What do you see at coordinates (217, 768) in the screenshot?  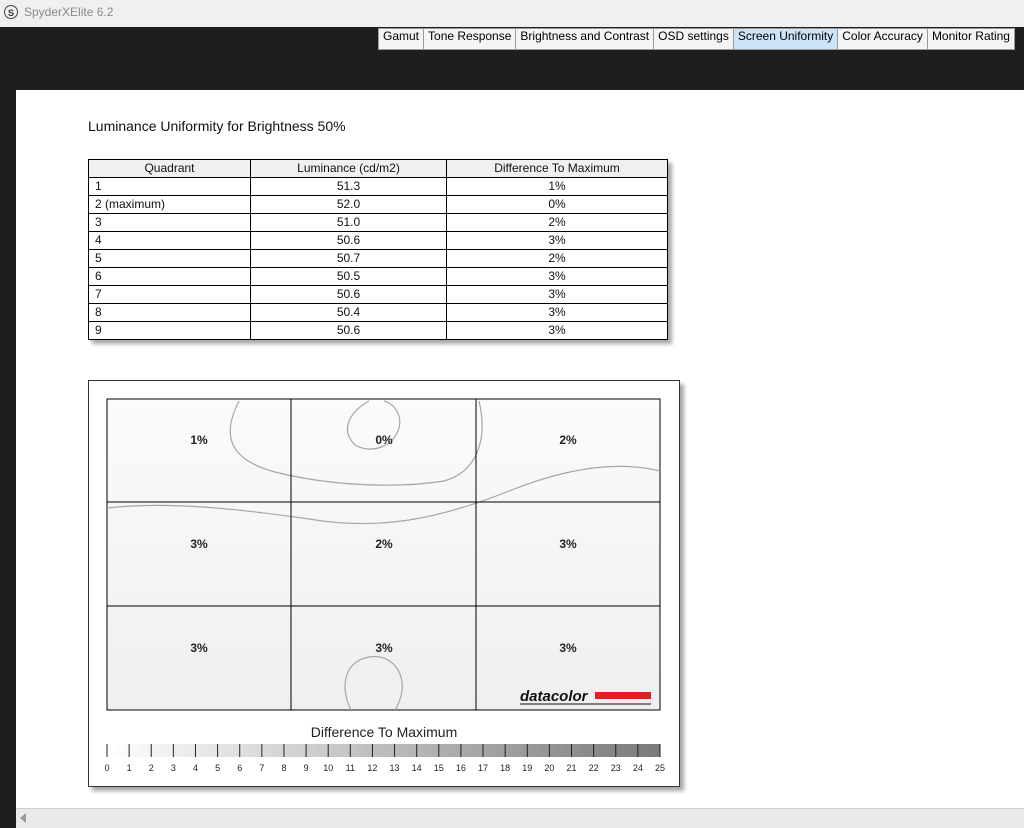 I see `scale-tick-label: 5` at bounding box center [217, 768].